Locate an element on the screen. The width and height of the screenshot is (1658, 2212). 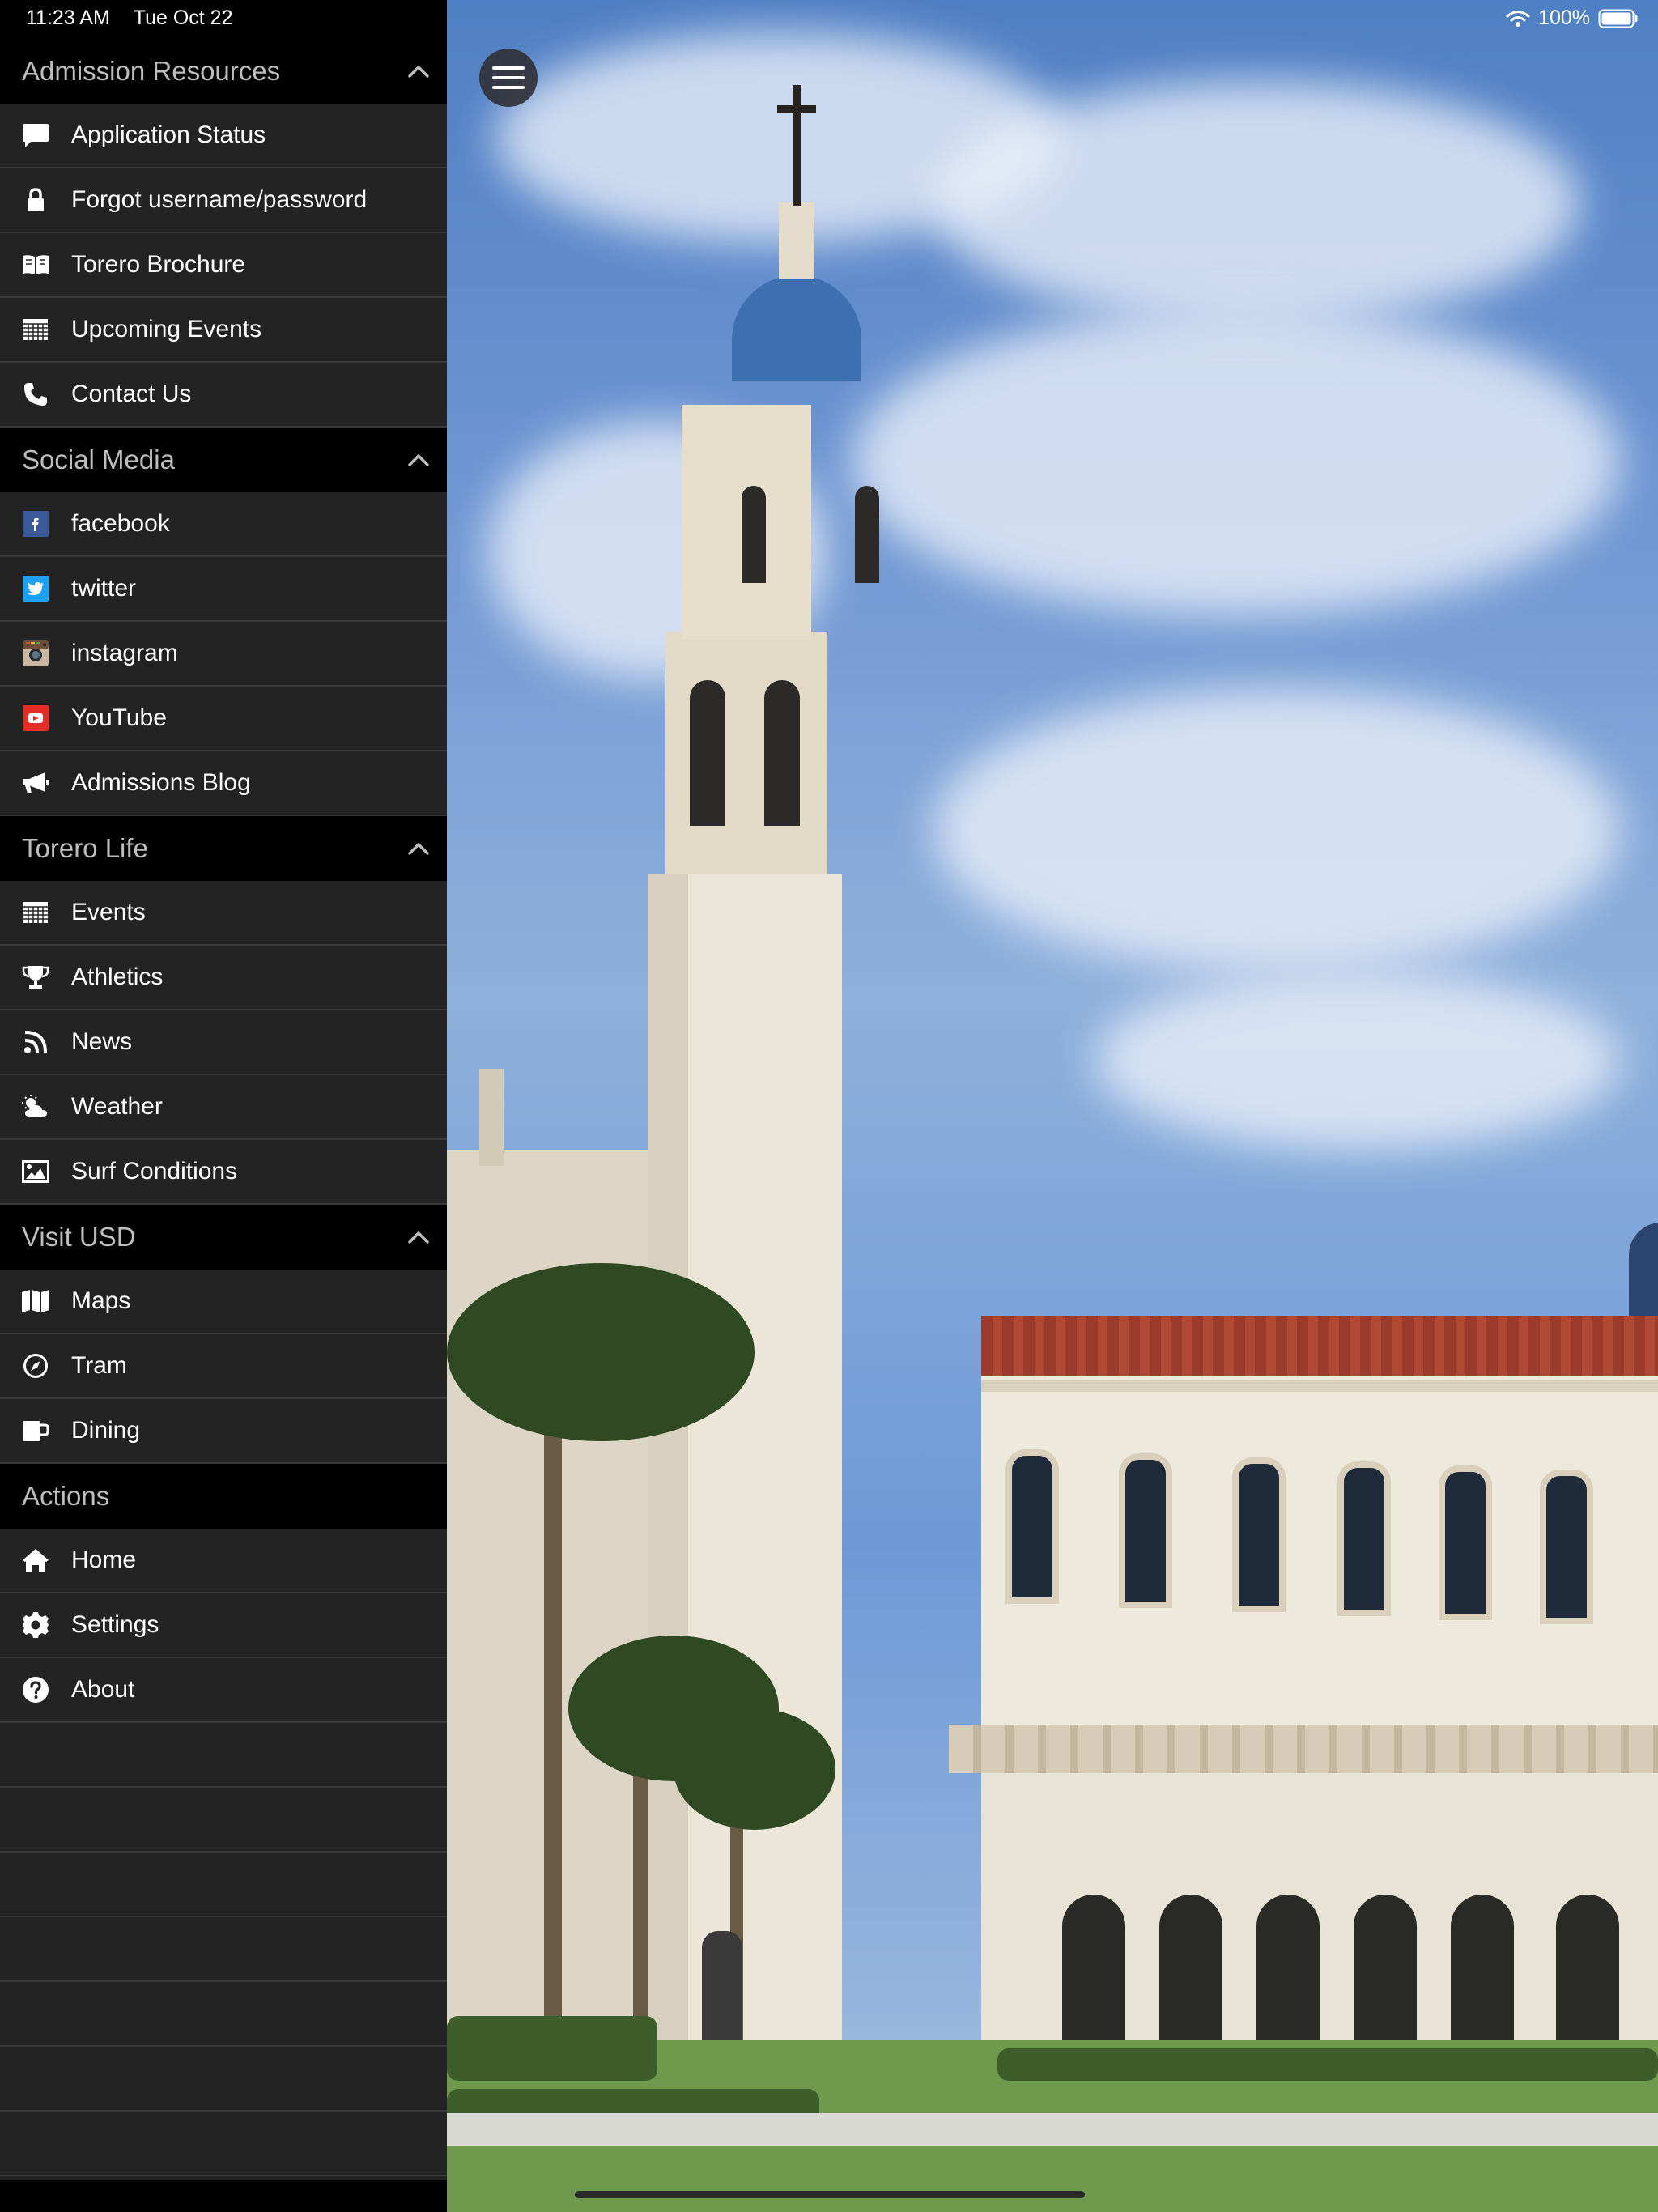
menu-item-surf-conditions: Surf Conditions is located at coordinates (223, 1172).